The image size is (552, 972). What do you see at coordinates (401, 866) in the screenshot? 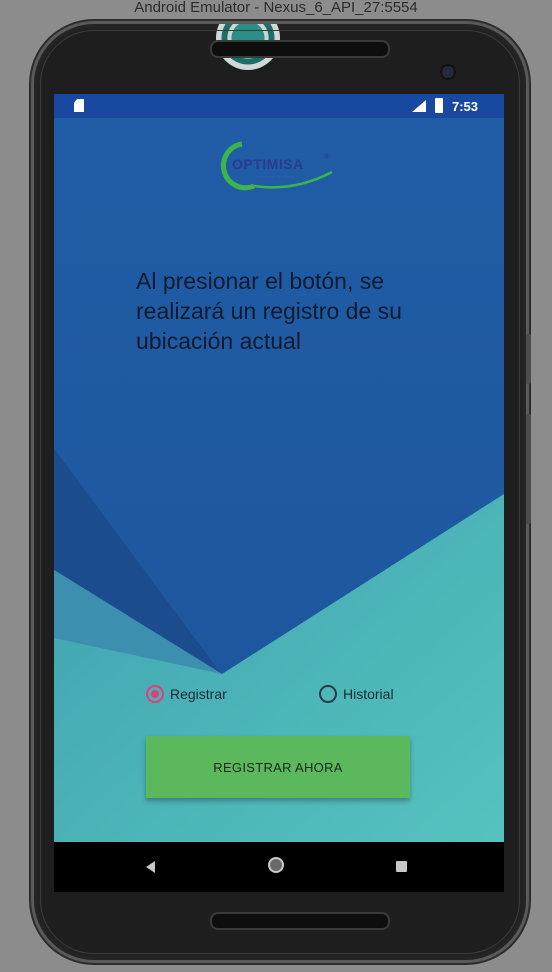
I see `recent-apps-icon` at bounding box center [401, 866].